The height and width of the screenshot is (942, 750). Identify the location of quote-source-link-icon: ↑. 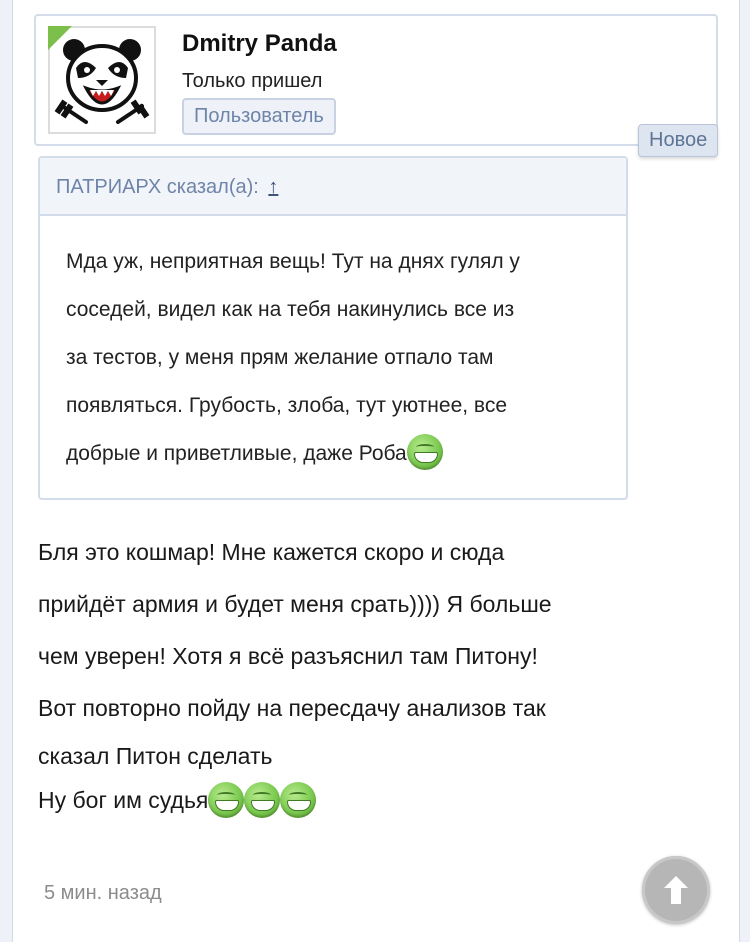
(273, 187).